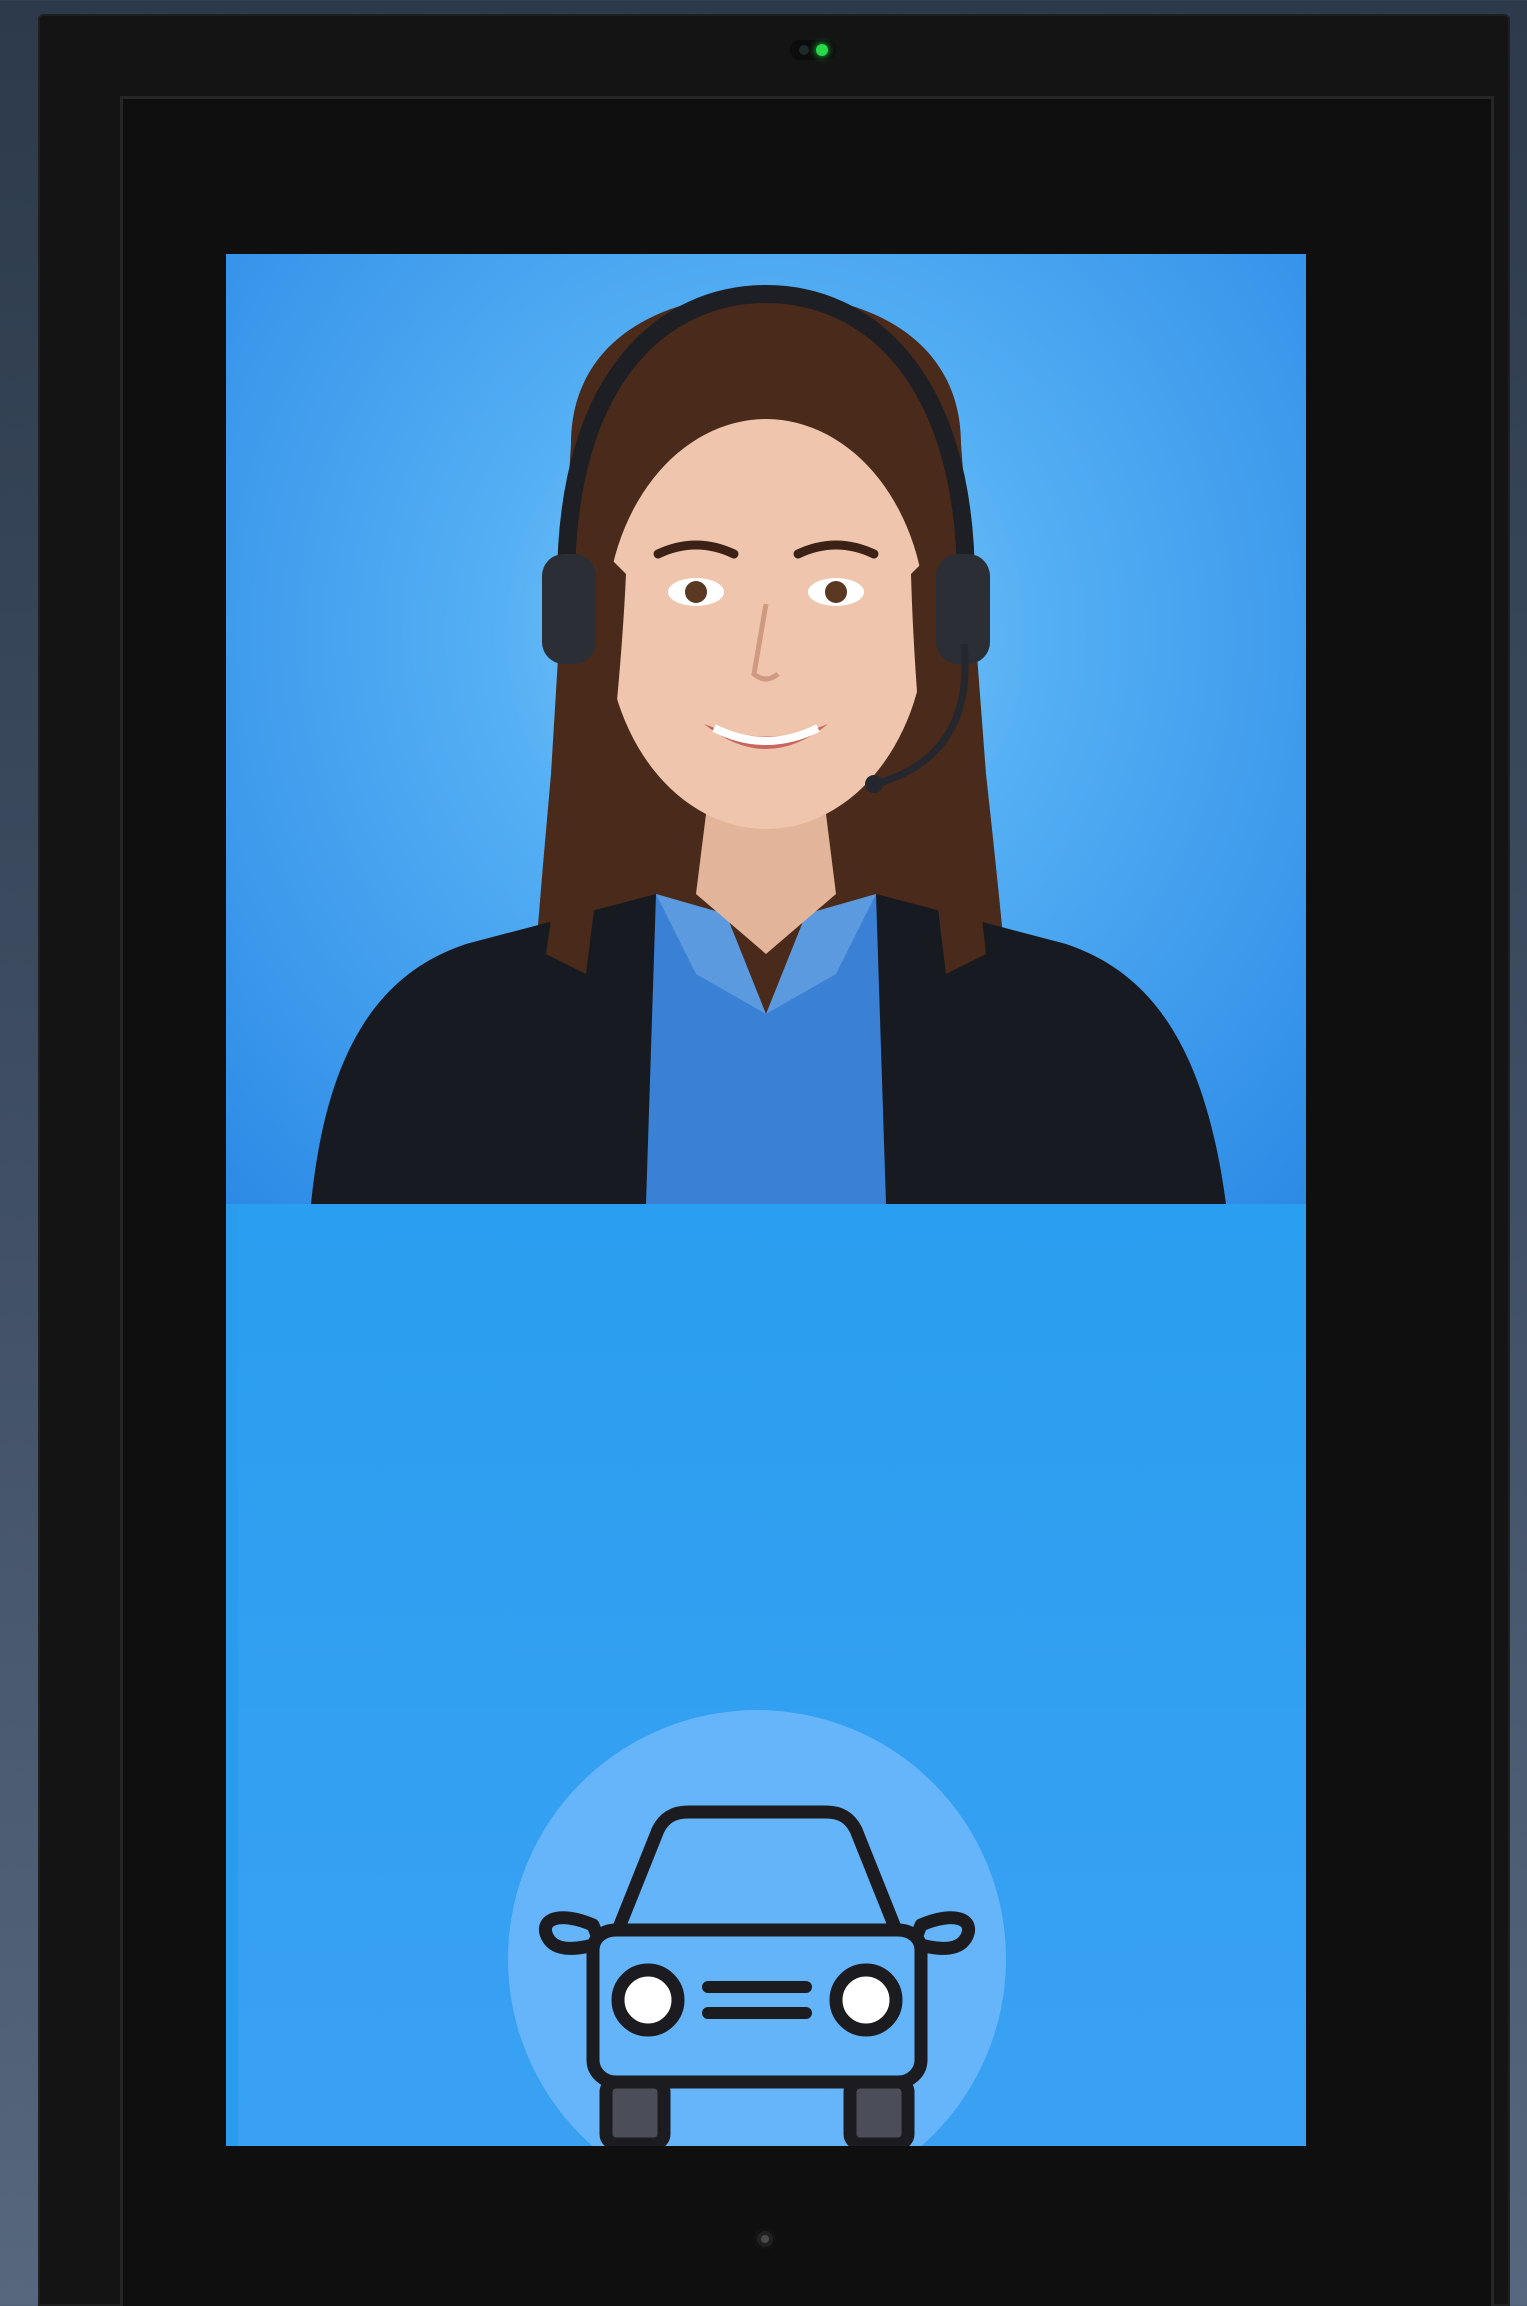 The image size is (1527, 2306). I want to click on status-led-on, so click(822, 50).